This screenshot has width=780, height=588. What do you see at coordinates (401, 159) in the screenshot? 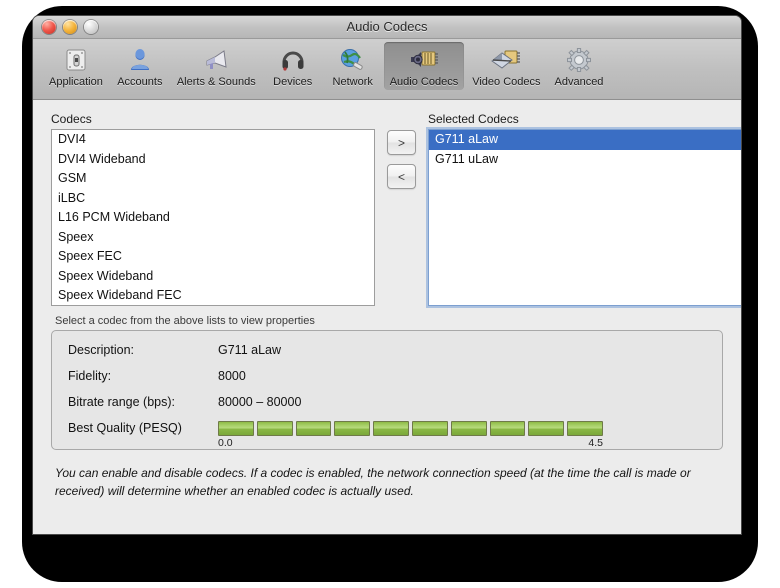
I see `transfer-buttons: > <` at bounding box center [401, 159].